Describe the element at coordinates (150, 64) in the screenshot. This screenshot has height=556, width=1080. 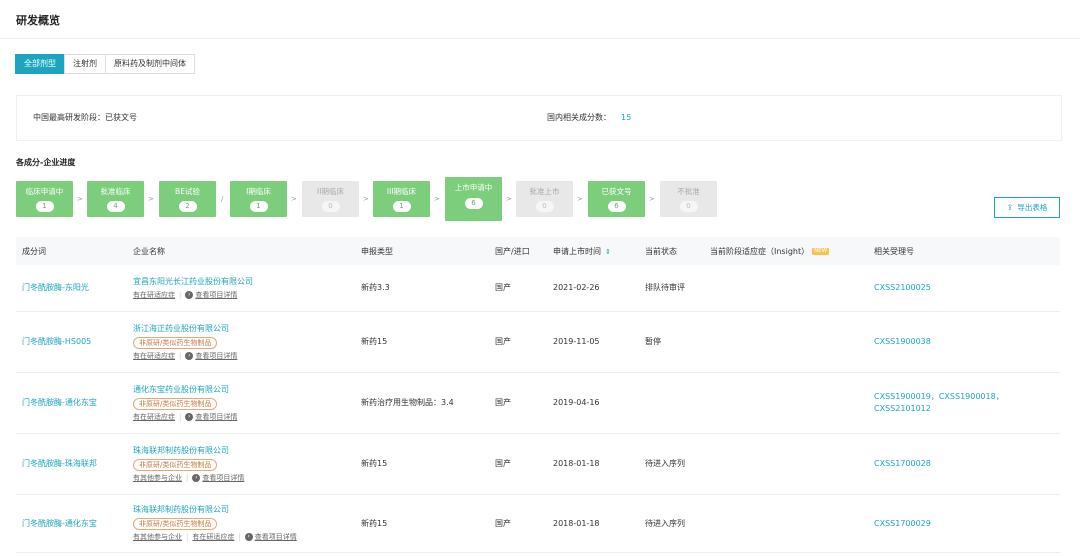
I see `tab-api-intermediate: 原料药及制剂中间体` at that location.